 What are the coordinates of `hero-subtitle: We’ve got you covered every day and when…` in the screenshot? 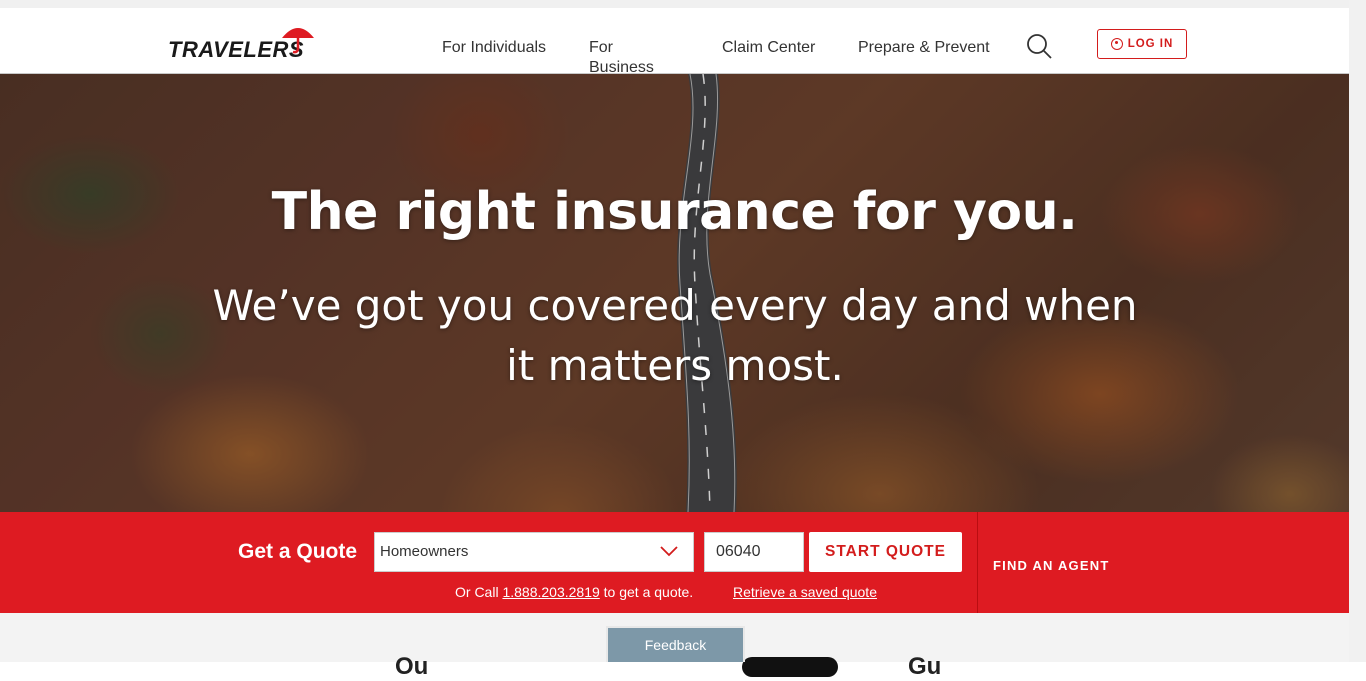 It's located at (675, 335).